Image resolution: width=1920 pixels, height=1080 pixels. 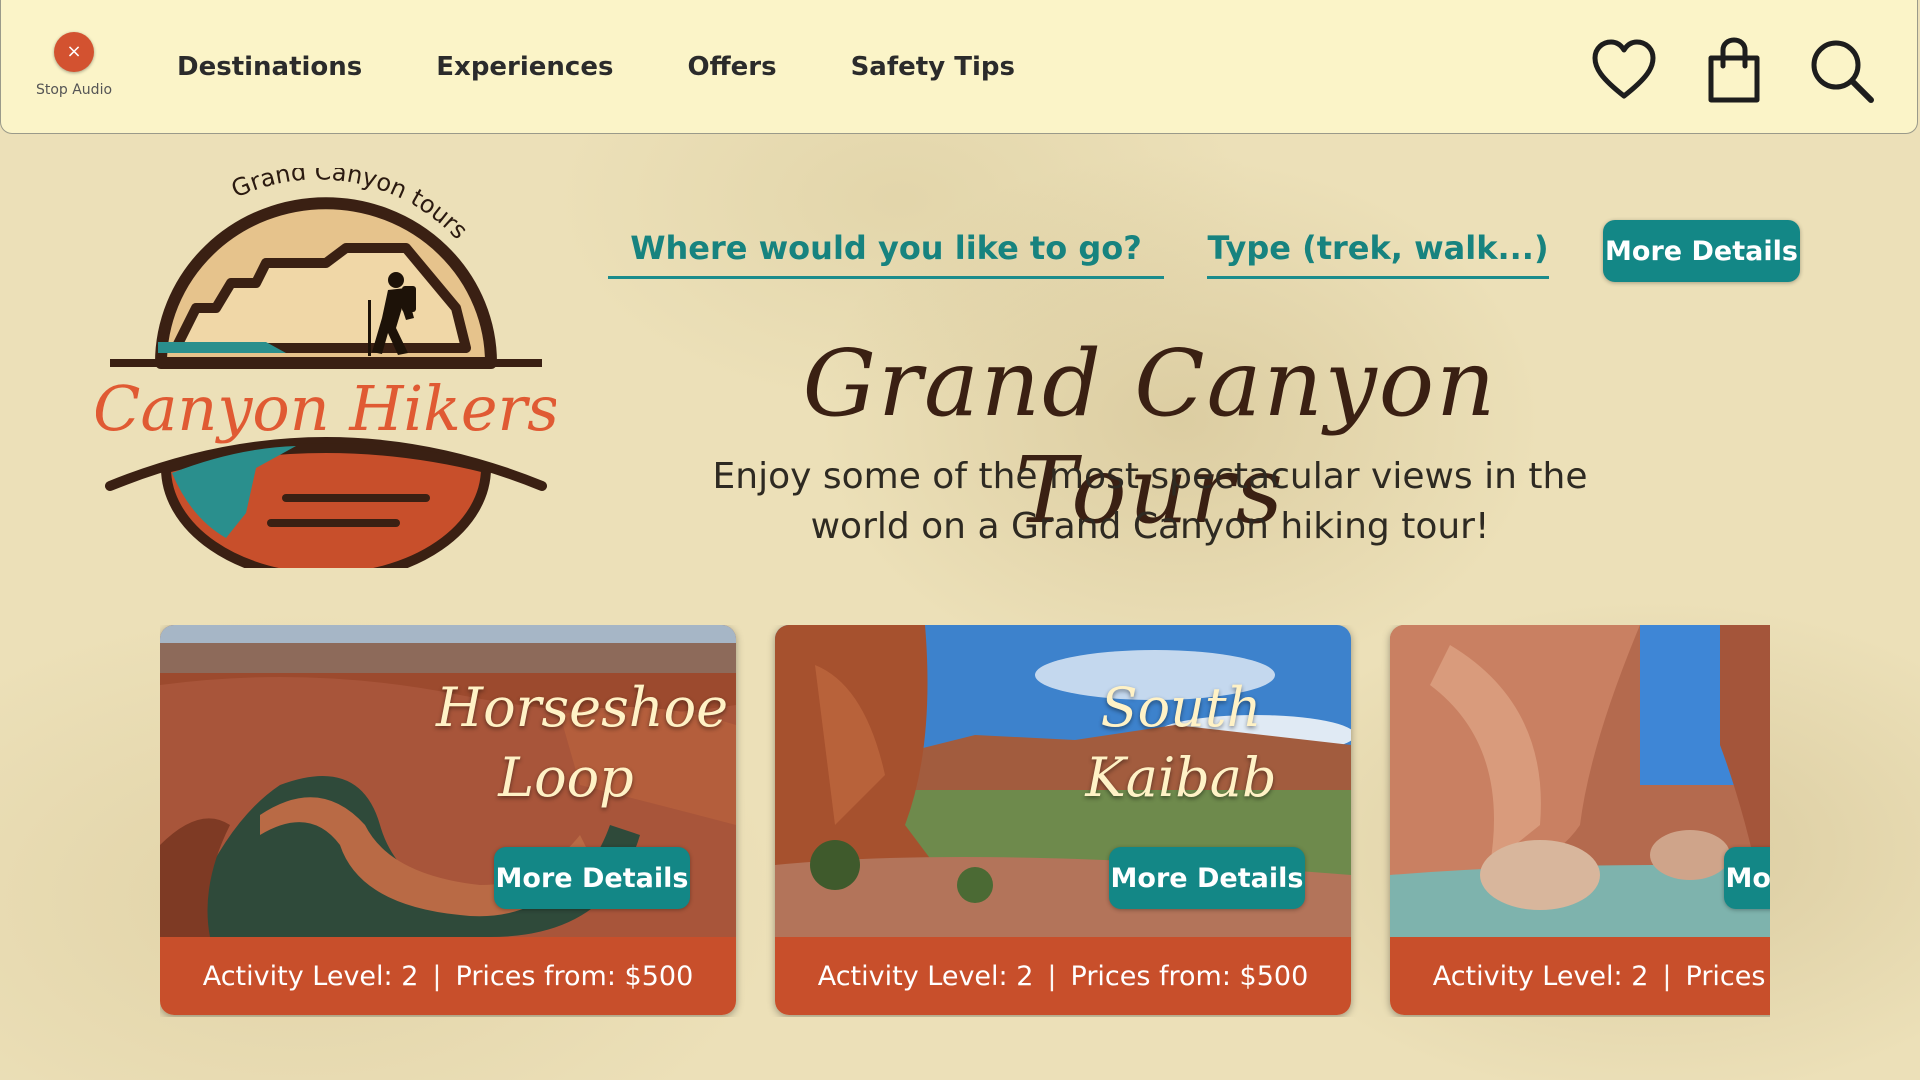 I want to click on shopping-bag-icon, so click(x=1734, y=71).